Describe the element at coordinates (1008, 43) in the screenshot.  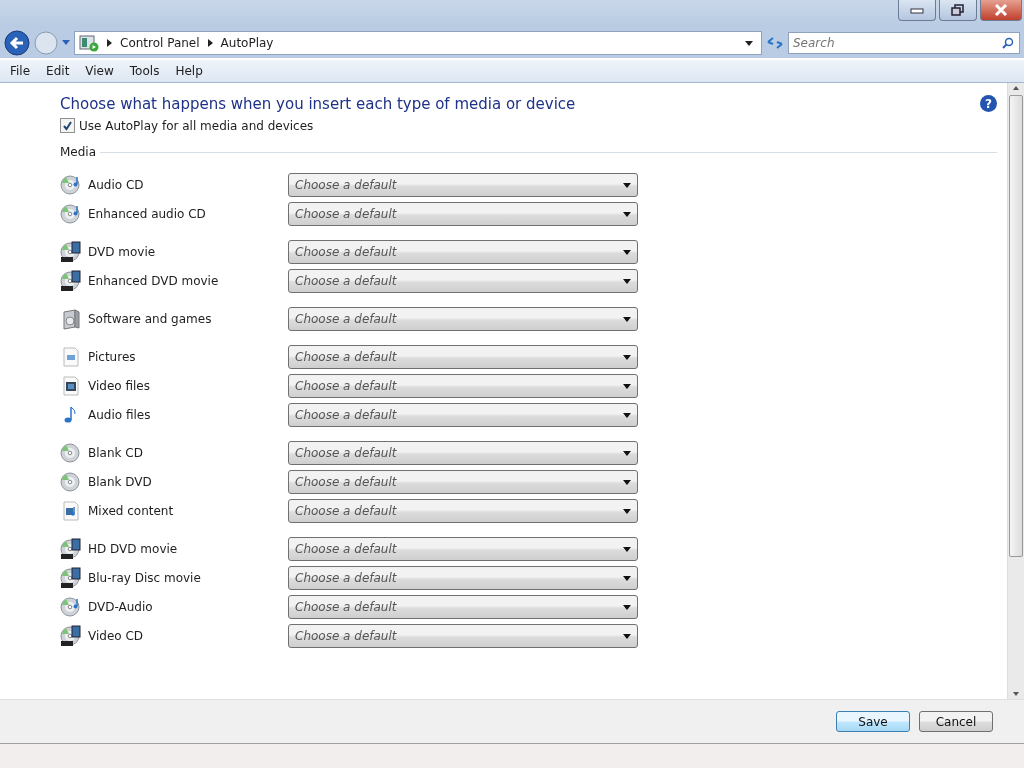
I see `search-icon` at that location.